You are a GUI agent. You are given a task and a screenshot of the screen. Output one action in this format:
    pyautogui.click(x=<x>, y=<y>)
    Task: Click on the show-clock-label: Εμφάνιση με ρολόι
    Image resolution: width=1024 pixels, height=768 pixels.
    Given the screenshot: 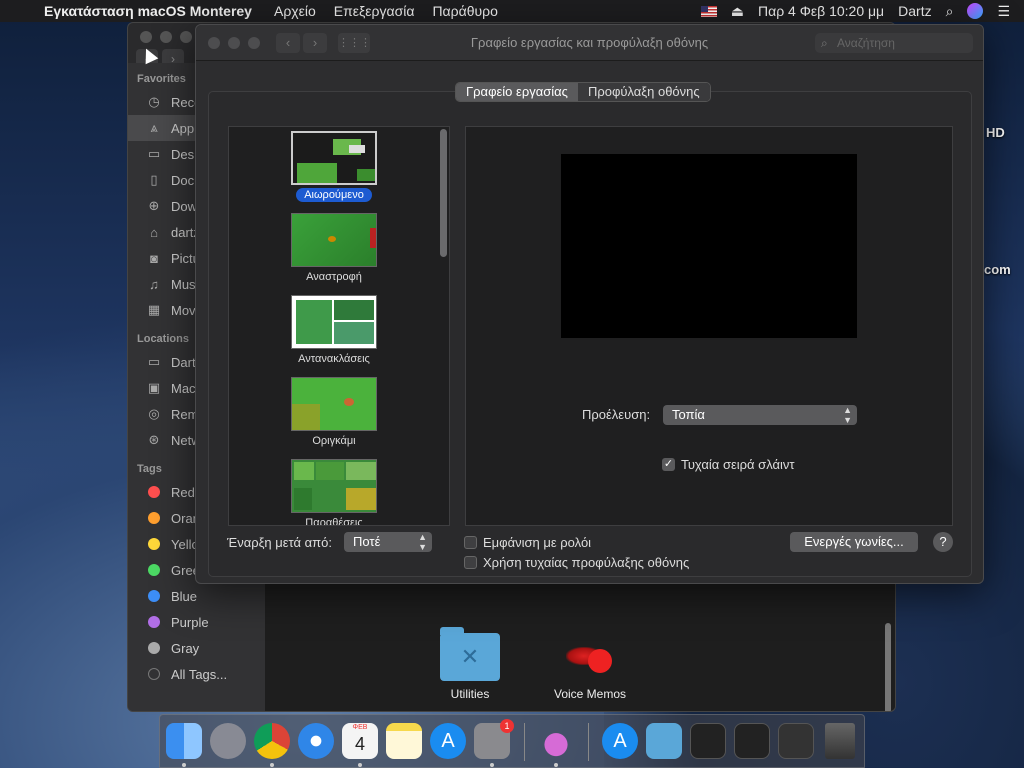 What is the action you would take?
    pyautogui.click(x=537, y=542)
    